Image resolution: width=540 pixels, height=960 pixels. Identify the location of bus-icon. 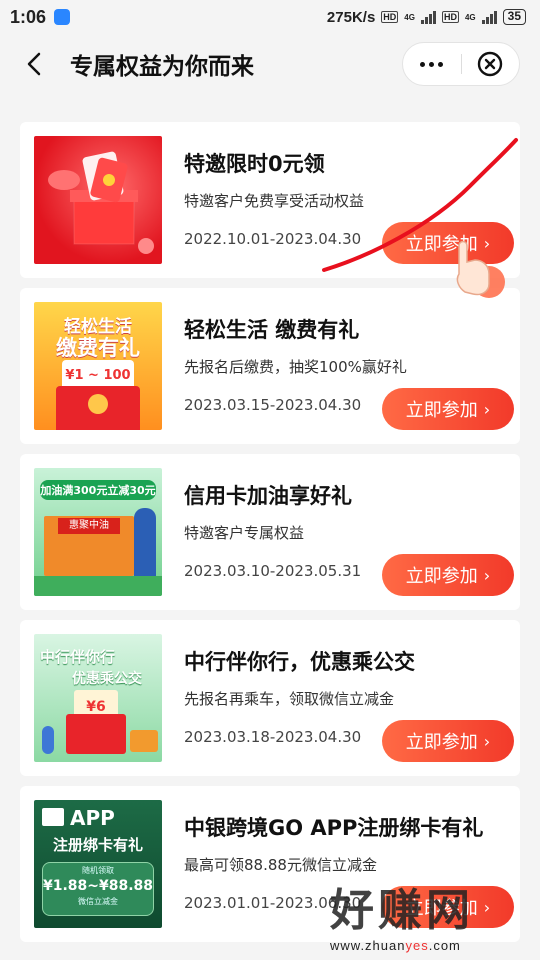
(144, 741).